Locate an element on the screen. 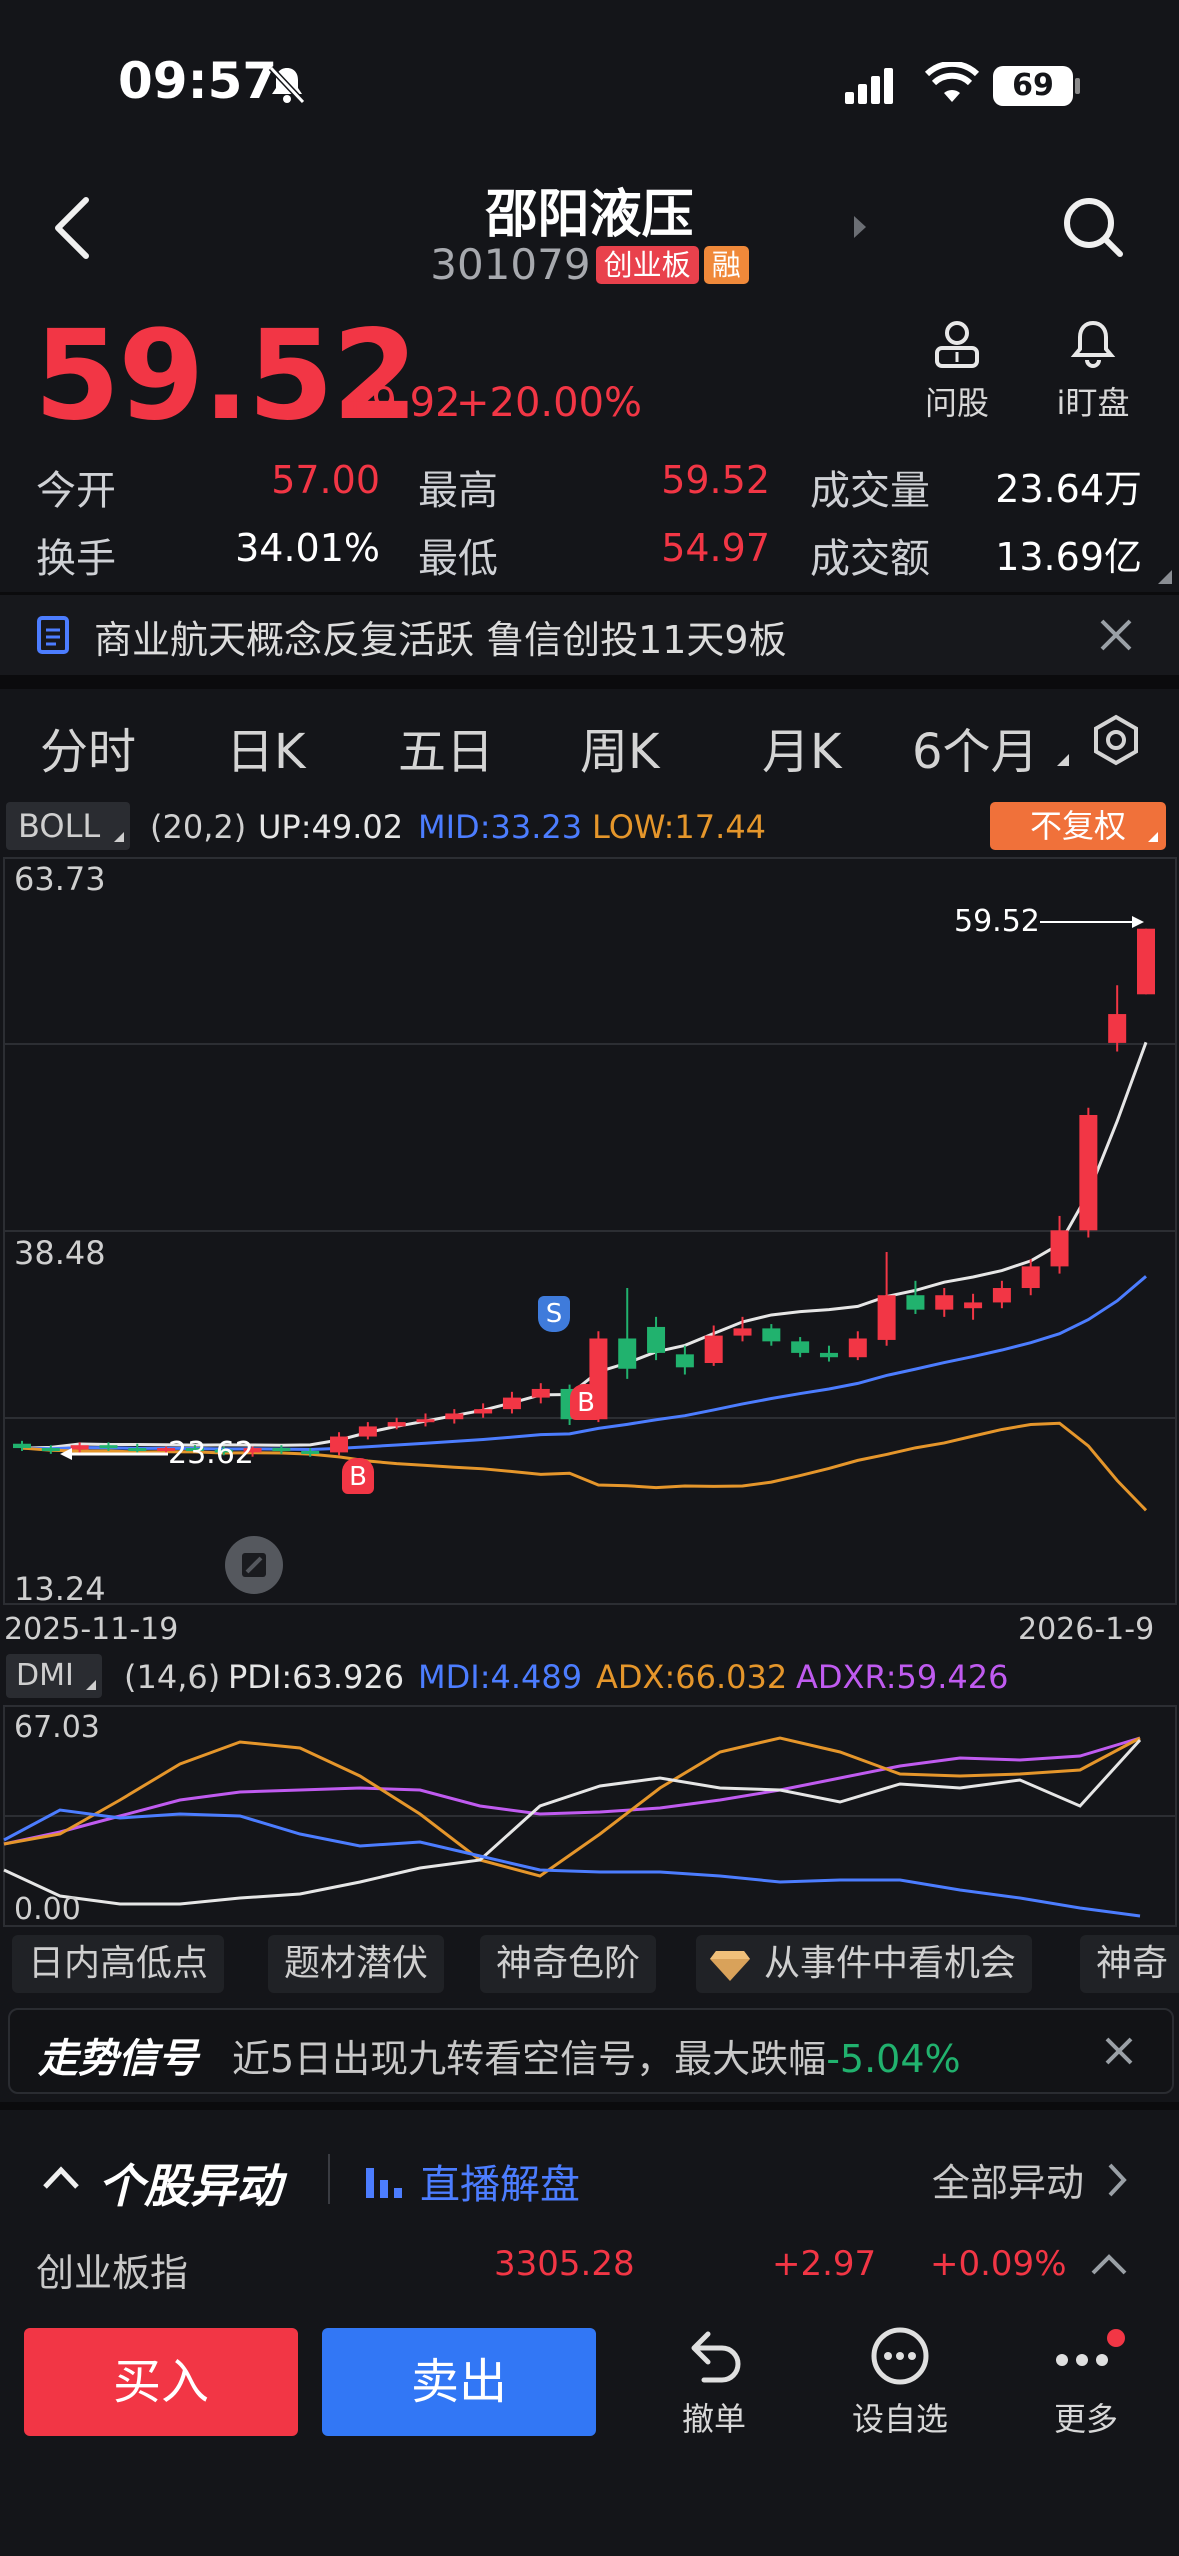 The width and height of the screenshot is (1179, 2556). battery-tip is located at coordinates (1077, 86).